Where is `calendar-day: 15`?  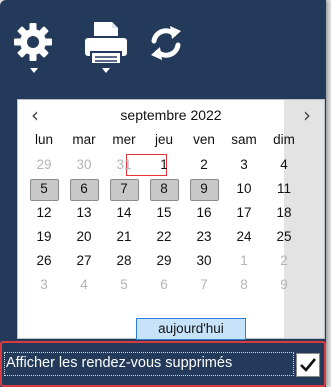 calendar-day: 15 is located at coordinates (164, 213).